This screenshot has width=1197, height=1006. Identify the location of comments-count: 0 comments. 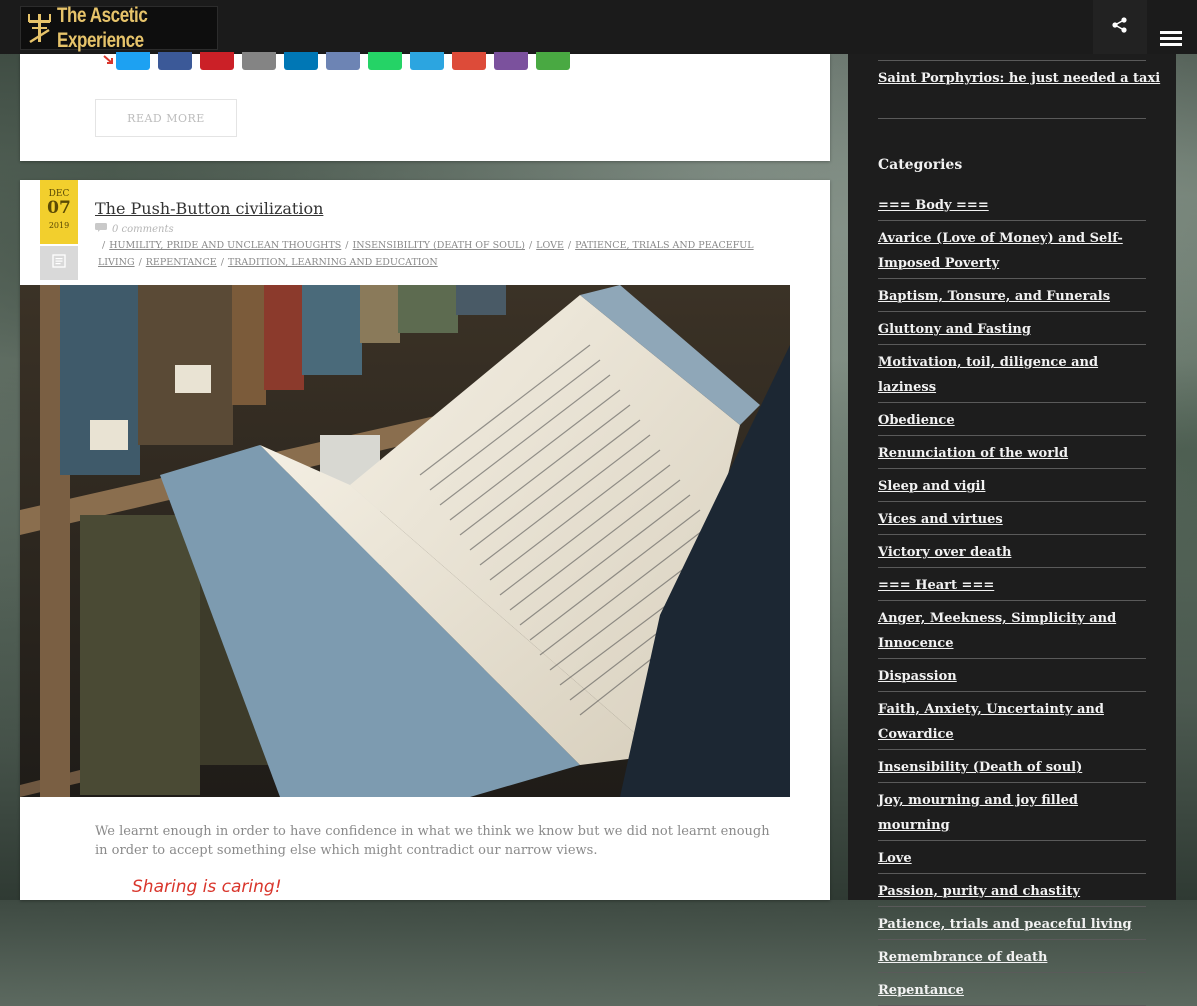
(143, 229).